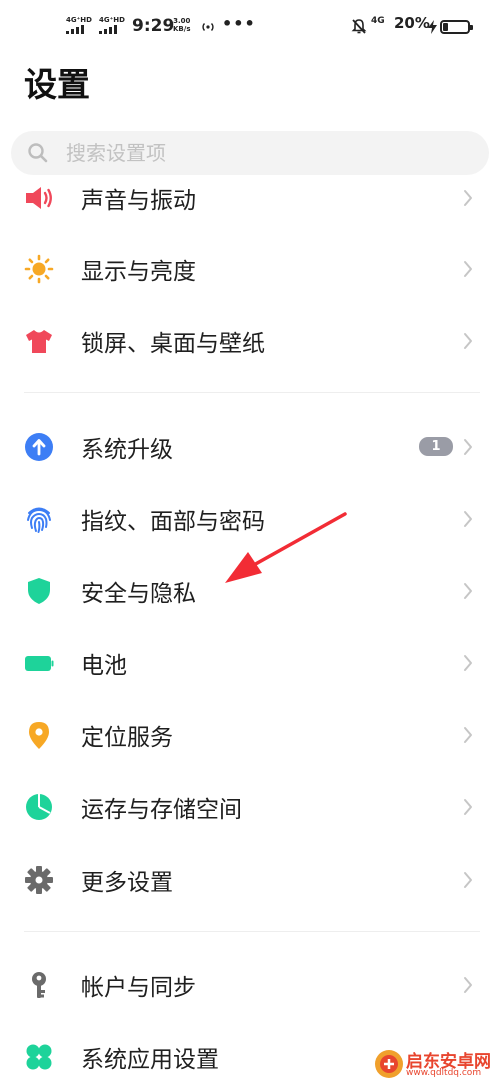  Describe the element at coordinates (79, 20) in the screenshot. I see `signal-label-1: 4G⁺HD` at that location.